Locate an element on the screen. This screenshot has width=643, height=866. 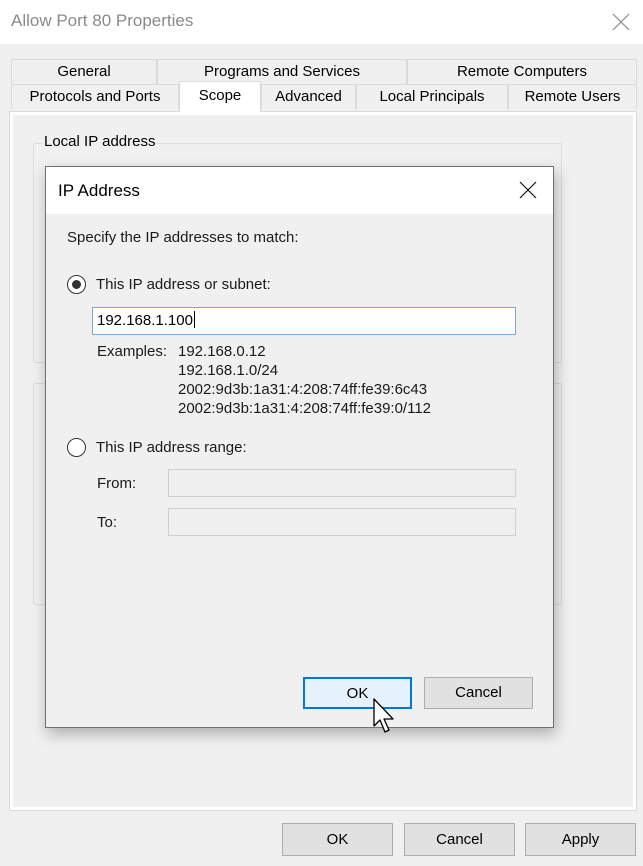
tab-label: Remote Computers is located at coordinates (522, 71).